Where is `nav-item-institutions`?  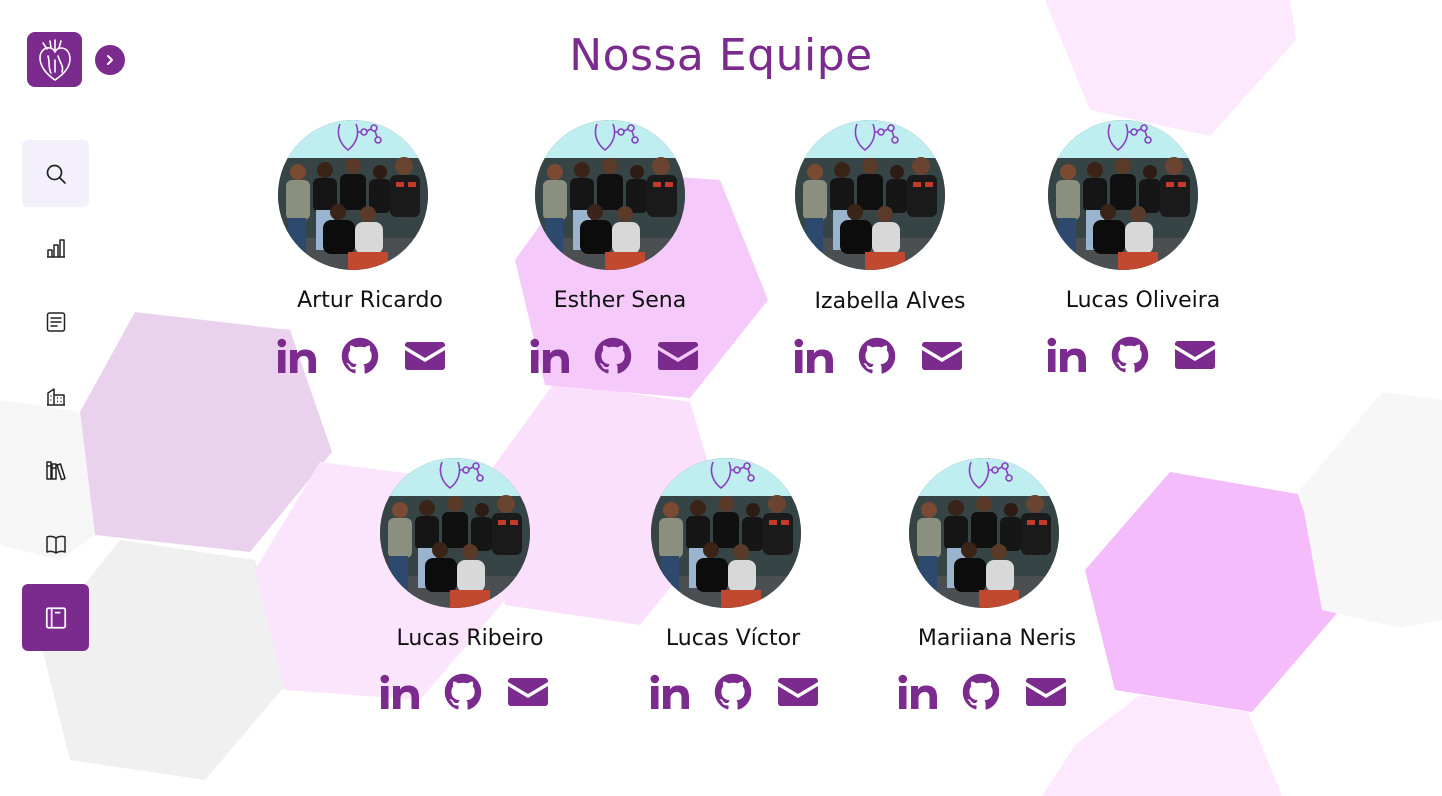 nav-item-institutions is located at coordinates (55, 395).